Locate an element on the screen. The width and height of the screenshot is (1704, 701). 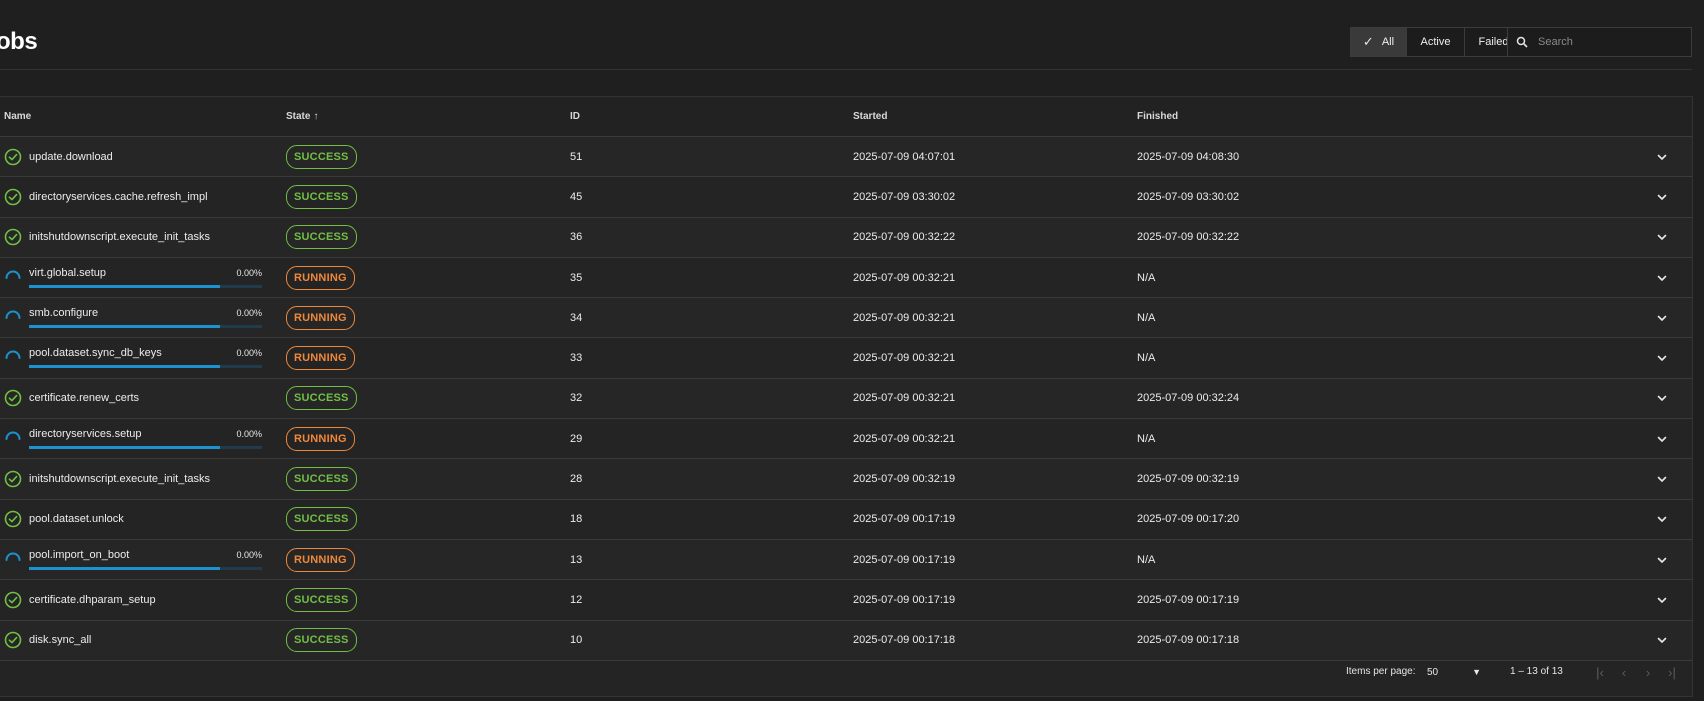
filter-failed-label: Failed is located at coordinates (1493, 42).